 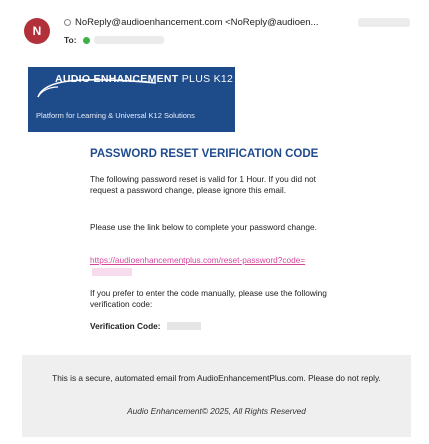 I want to click on sender-avatar: N, so click(x=37, y=31).